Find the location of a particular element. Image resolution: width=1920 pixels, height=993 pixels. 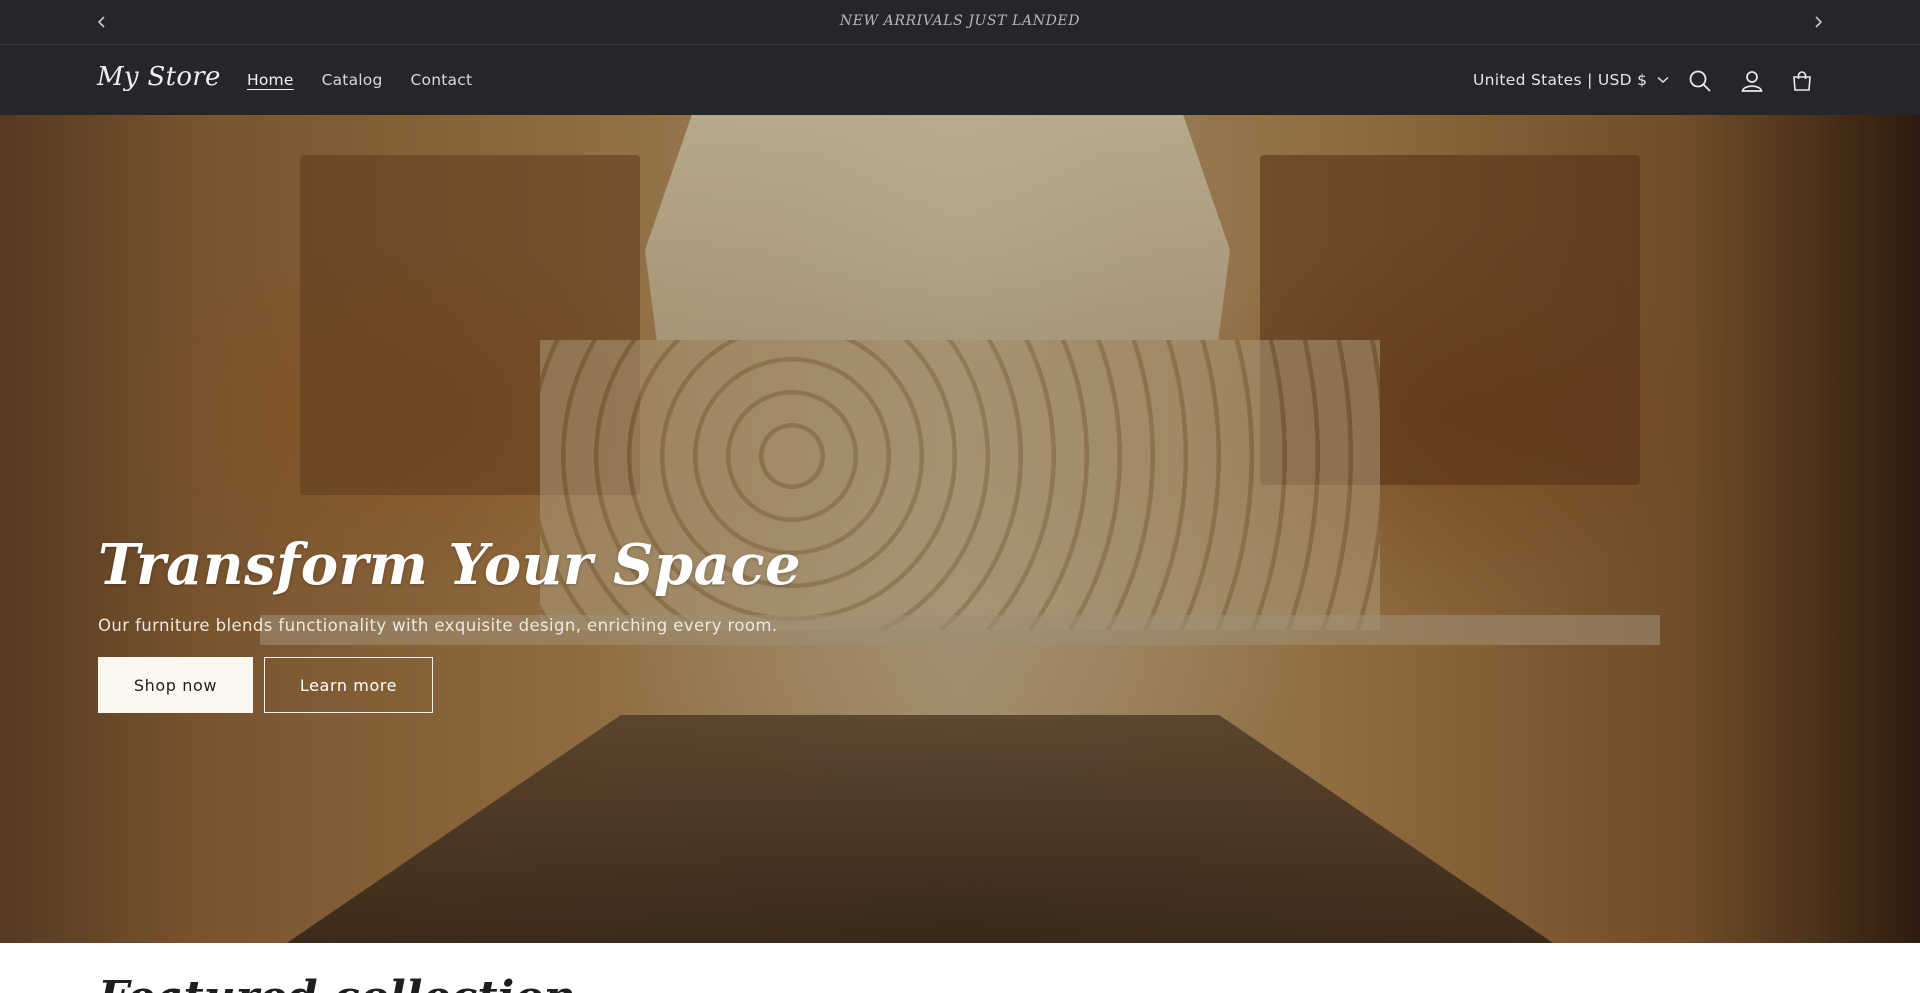

country-currency-selector: United States | USD $ is located at coordinates (1571, 80).